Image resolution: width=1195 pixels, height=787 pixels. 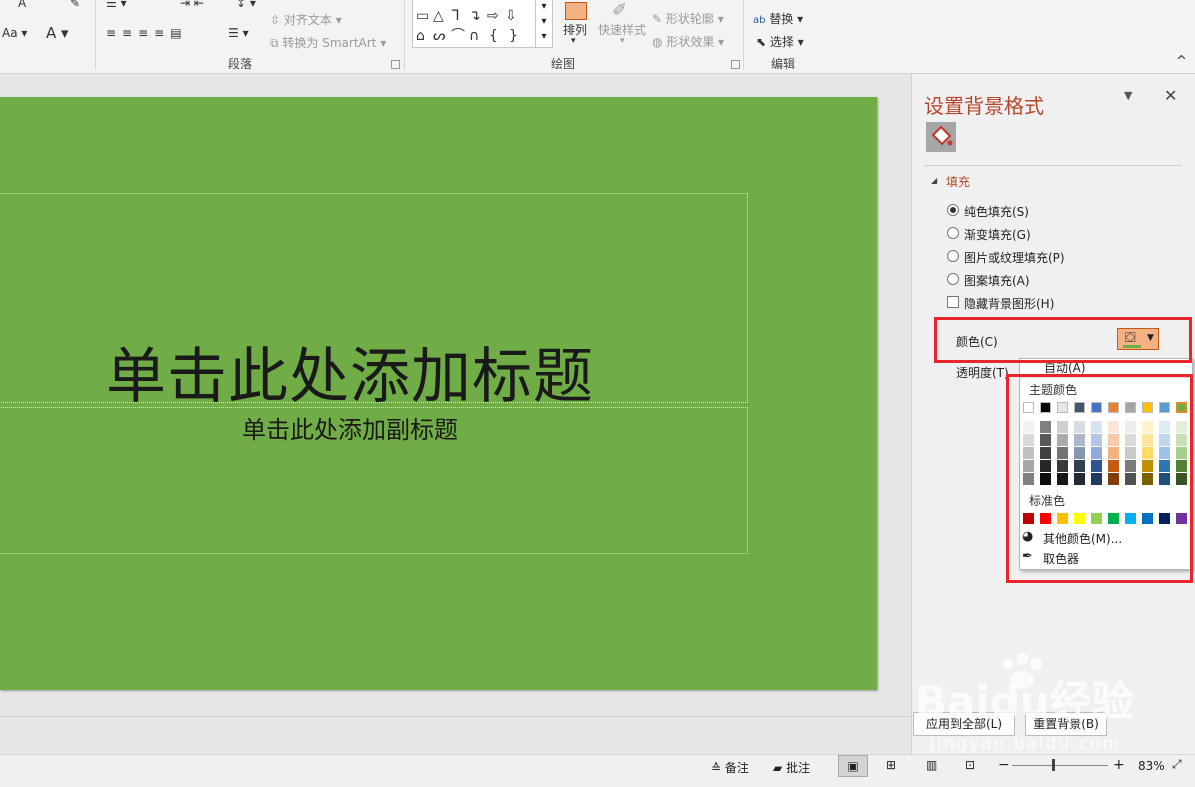 What do you see at coordinates (931, 765) in the screenshot?
I see `reading-view-icon: ▥` at bounding box center [931, 765].